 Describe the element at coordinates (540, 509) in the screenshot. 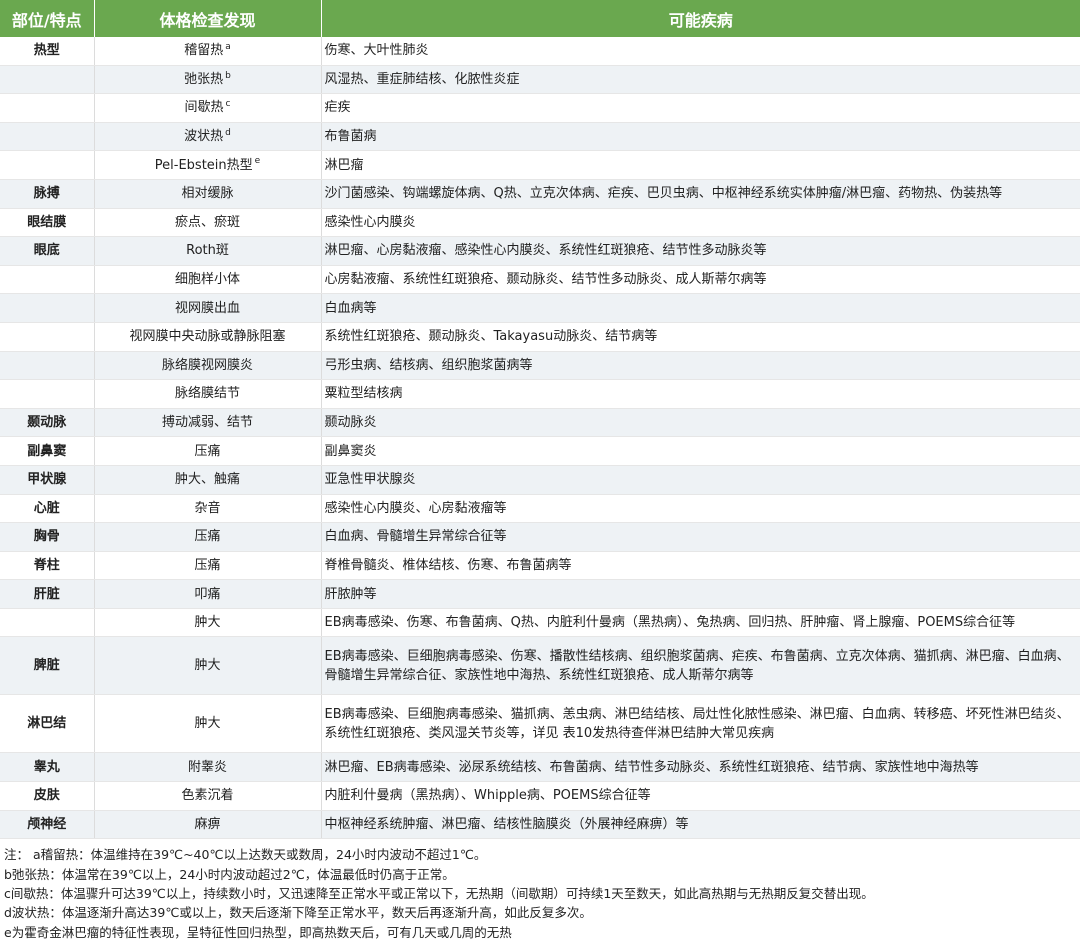

I see `table-row: 心脏 杂音 感染性心内膜炎、心房黏液瘤等` at that location.